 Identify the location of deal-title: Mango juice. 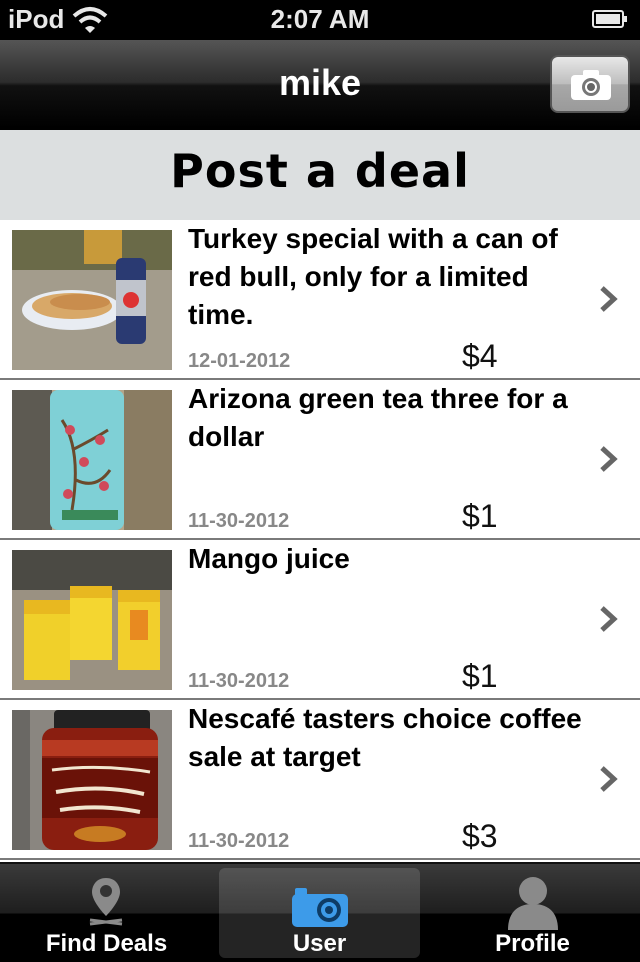
(269, 558).